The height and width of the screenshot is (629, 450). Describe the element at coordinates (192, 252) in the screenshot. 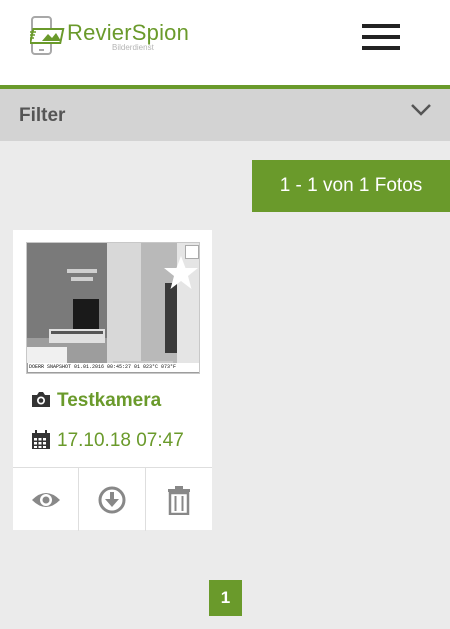

I see `select-checkbox` at that location.